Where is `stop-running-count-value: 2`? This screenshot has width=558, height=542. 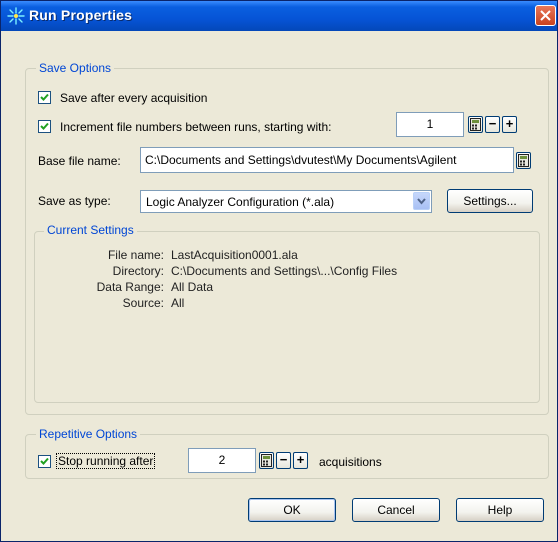 stop-running-count-value: 2 is located at coordinates (222, 460).